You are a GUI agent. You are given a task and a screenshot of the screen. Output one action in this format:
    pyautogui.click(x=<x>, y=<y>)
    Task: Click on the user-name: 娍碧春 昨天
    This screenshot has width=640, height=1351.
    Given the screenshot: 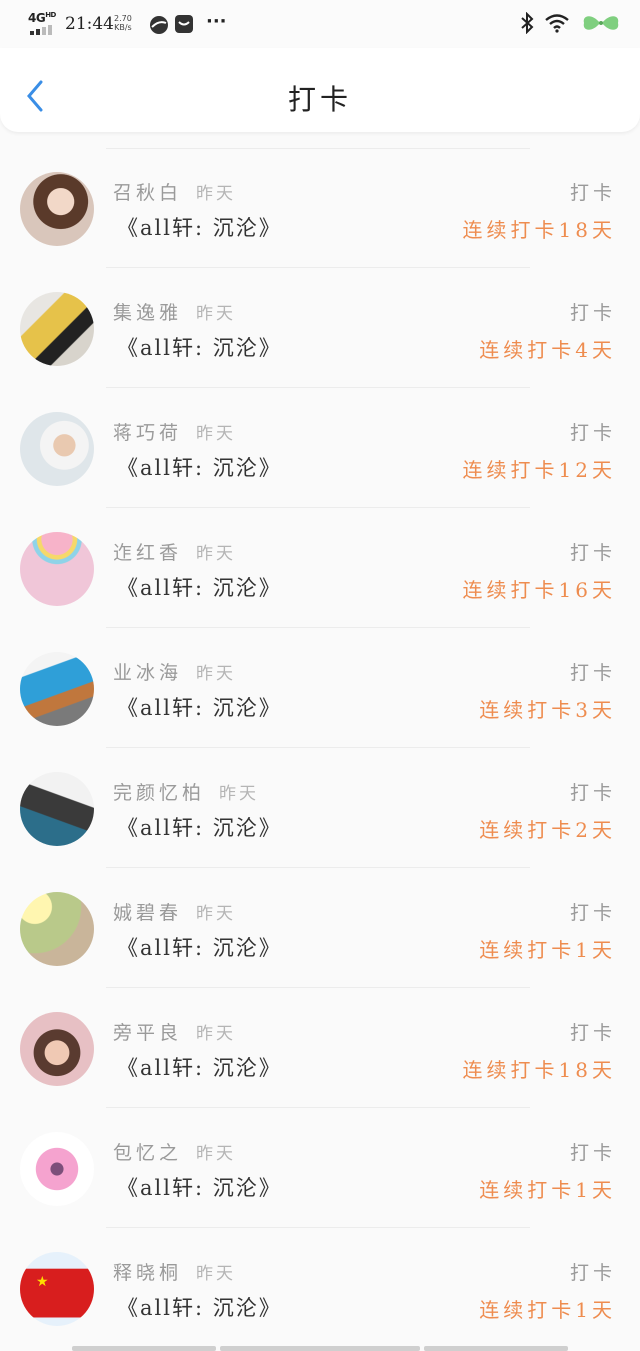 What is the action you would take?
    pyautogui.click(x=175, y=913)
    